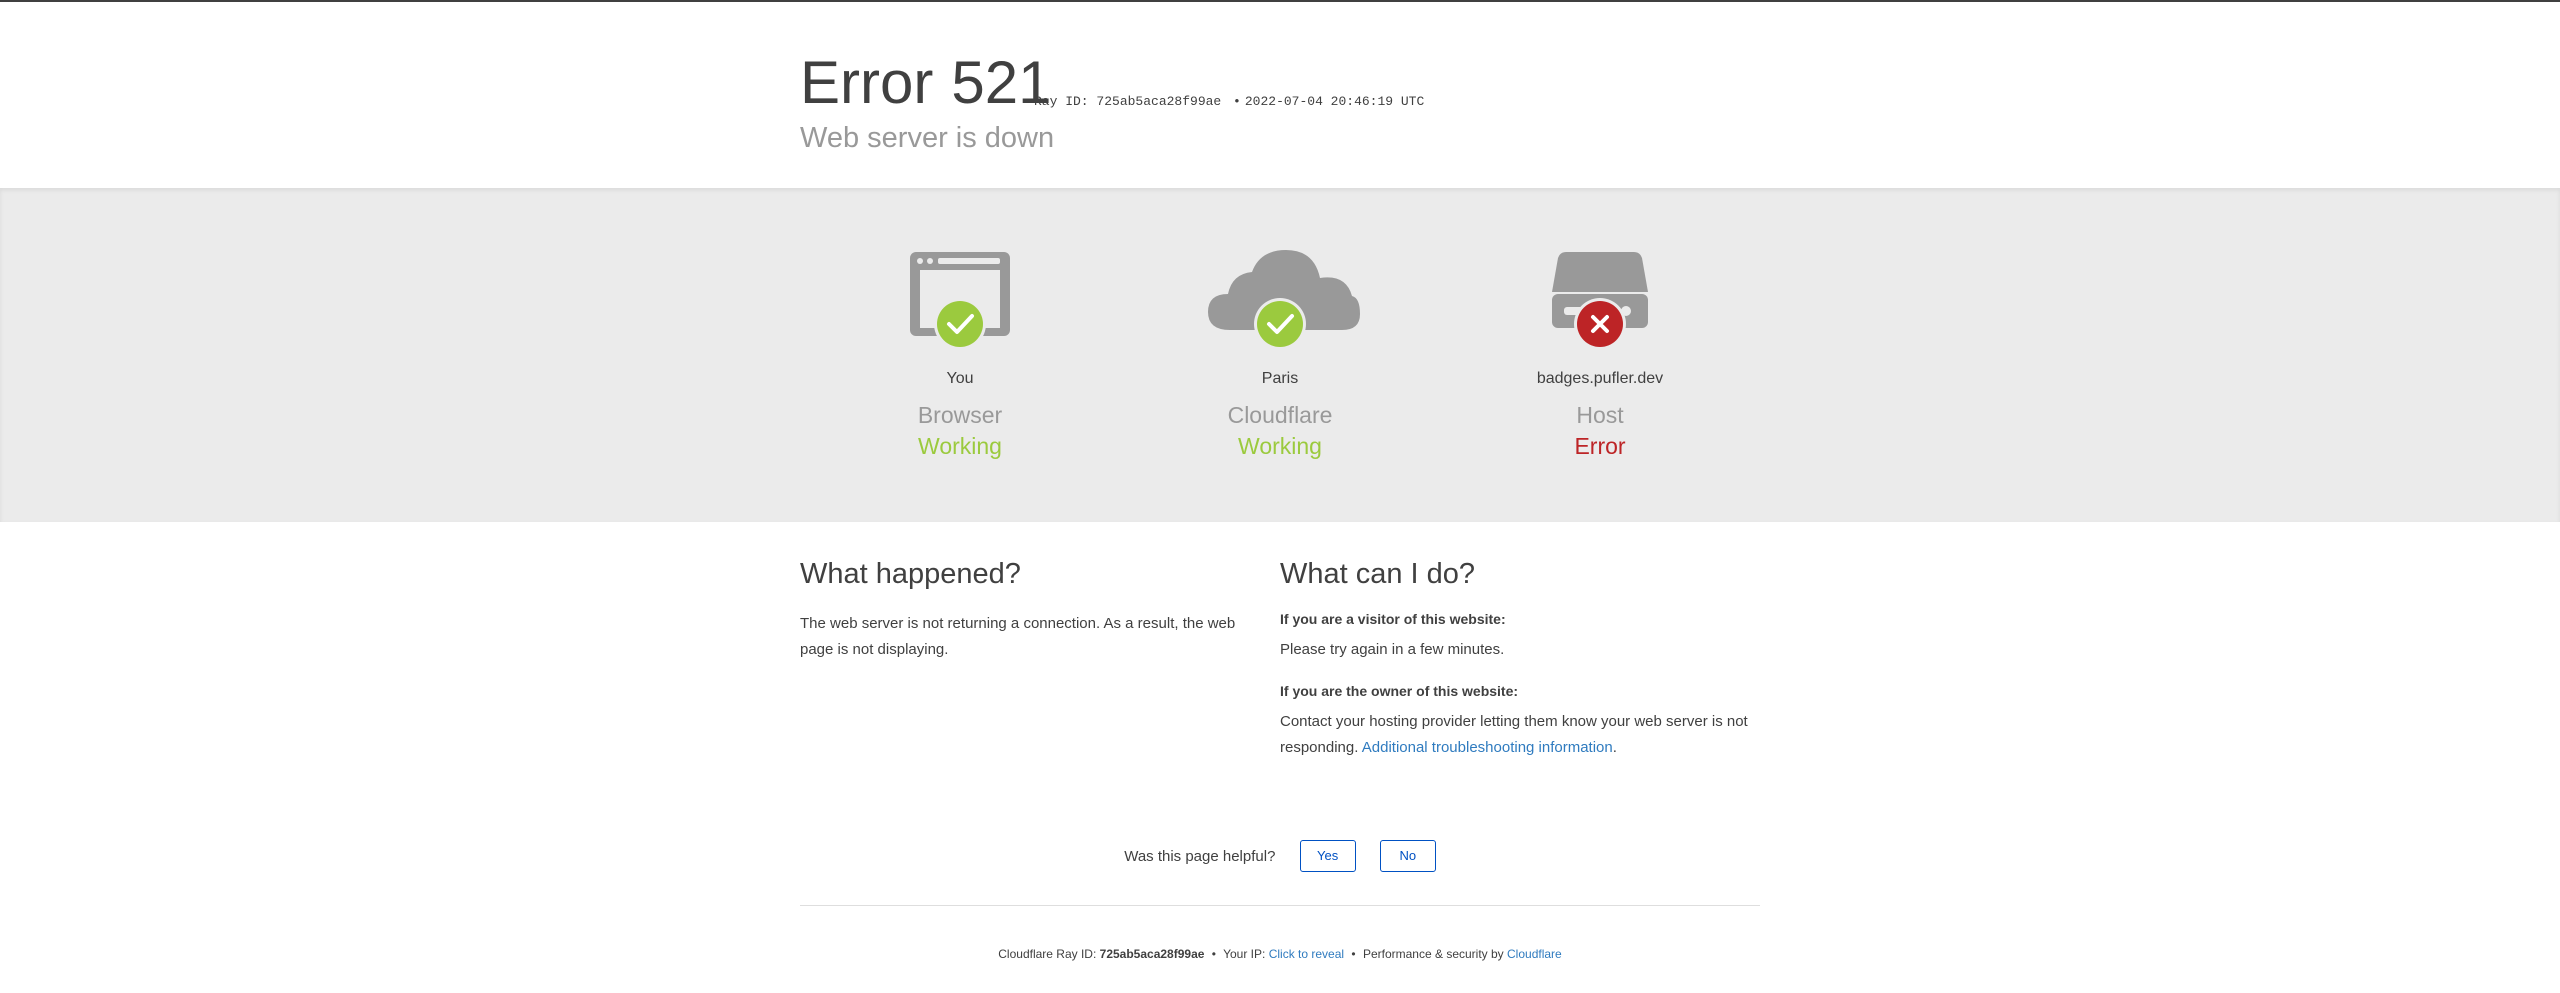 Image resolution: width=2560 pixels, height=993 pixels. I want to click on node-cloudflare: Paris Cloudflare Working, so click(1280, 355).